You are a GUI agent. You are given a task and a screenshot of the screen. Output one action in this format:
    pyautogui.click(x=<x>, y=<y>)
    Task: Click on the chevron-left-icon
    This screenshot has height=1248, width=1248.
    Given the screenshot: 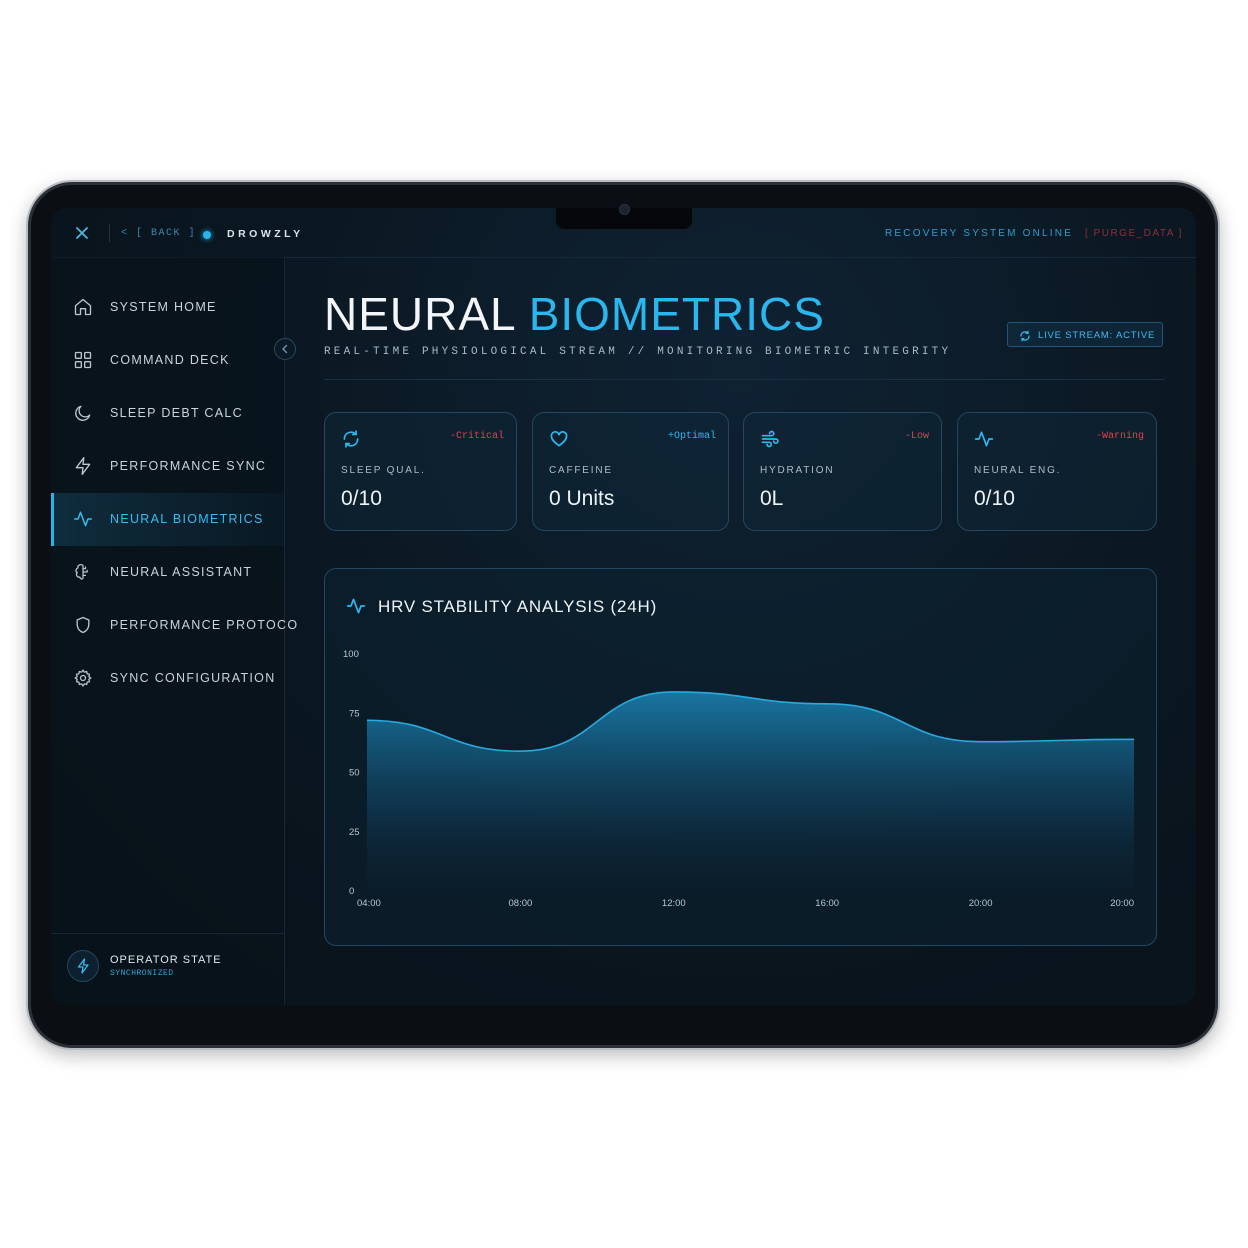 What is the action you would take?
    pyautogui.click(x=285, y=349)
    